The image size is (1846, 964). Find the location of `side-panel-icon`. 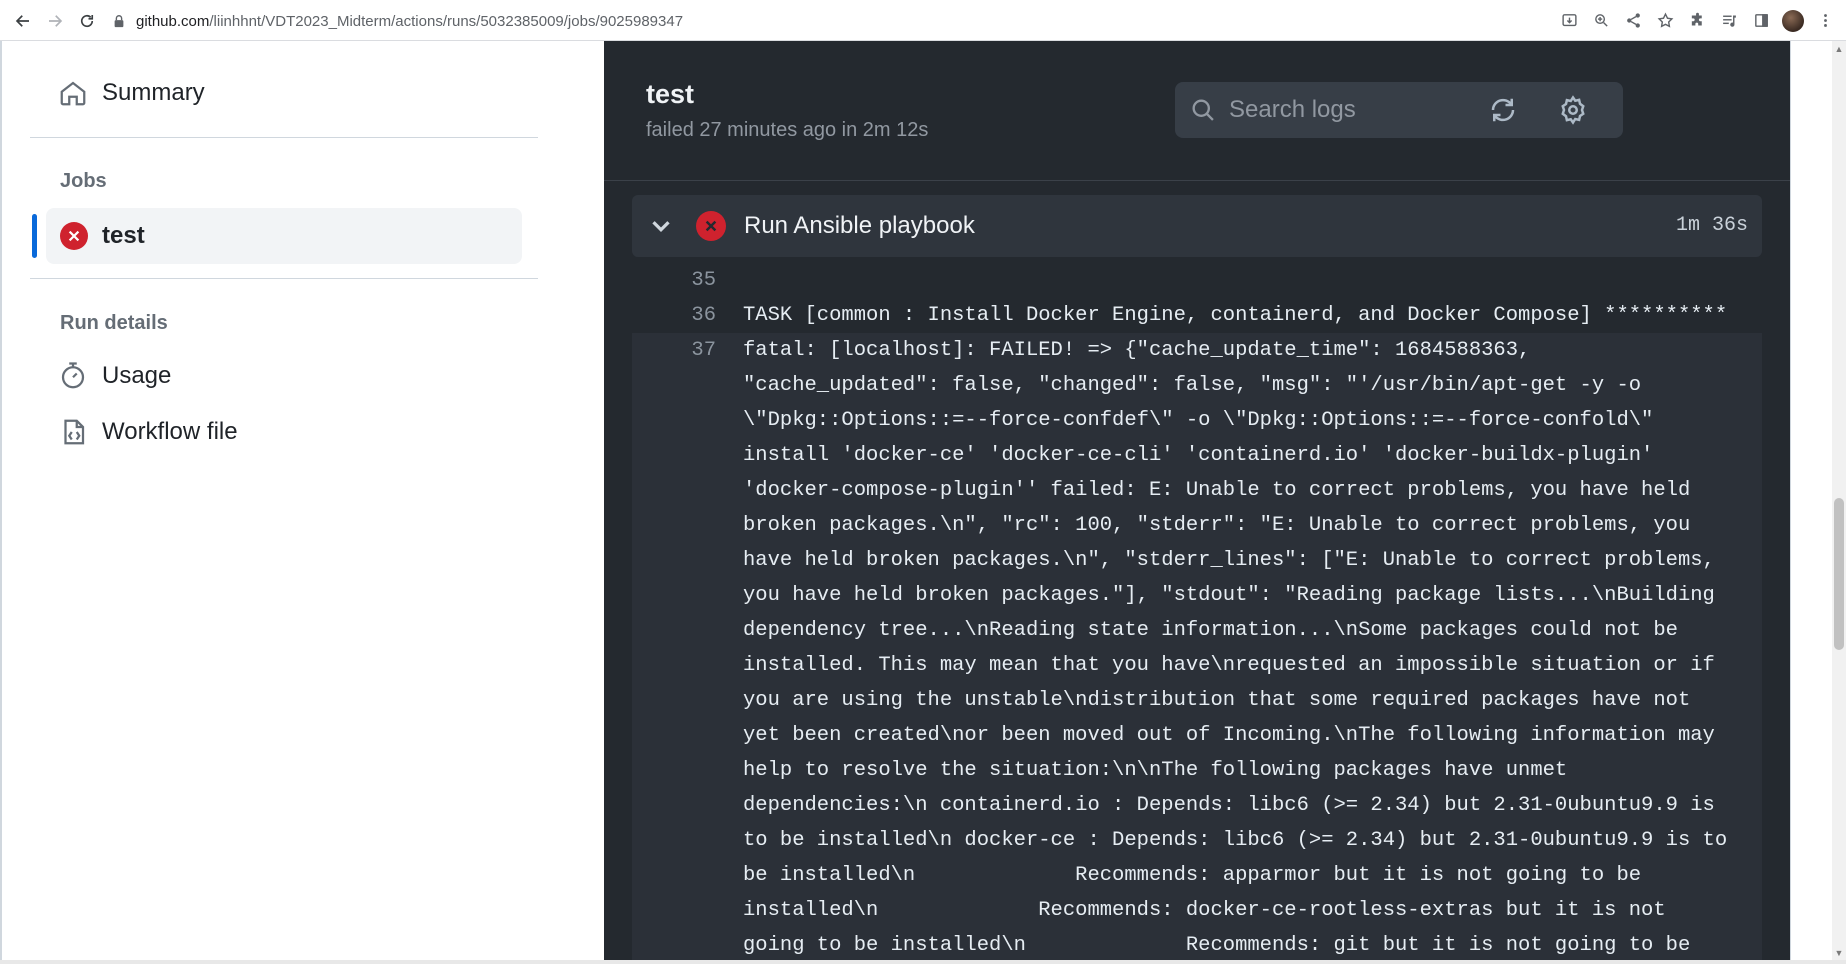

side-panel-icon is located at coordinates (1761, 21).